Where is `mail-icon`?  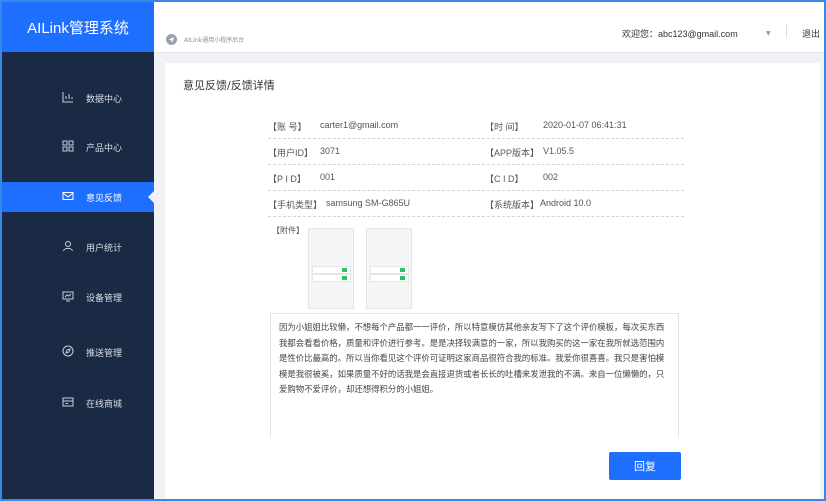
mail-icon is located at coordinates (68, 196).